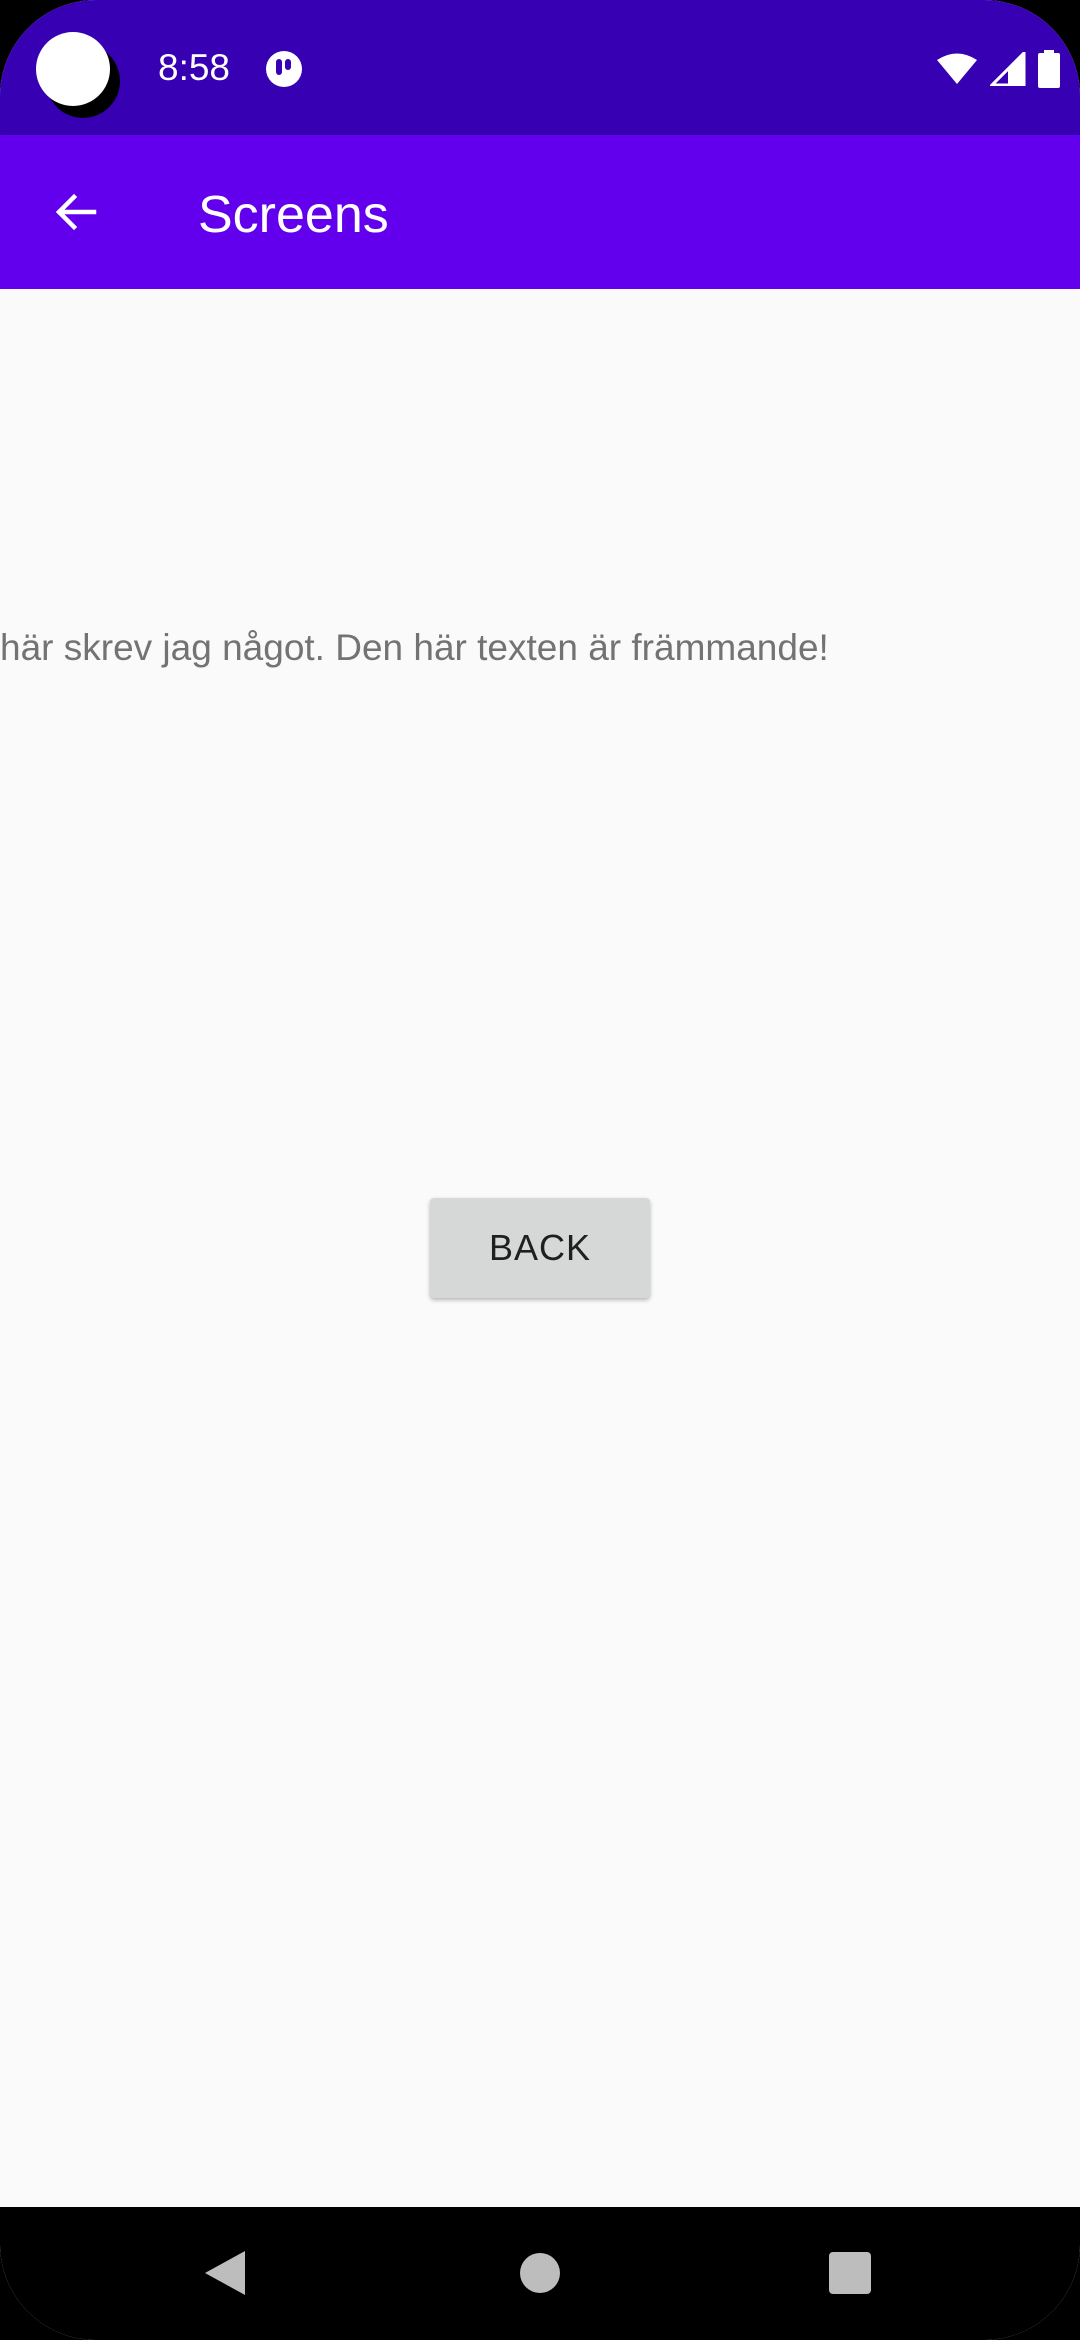 The width and height of the screenshot is (1080, 2340). I want to click on app-bar-title: Screens, so click(293, 215).